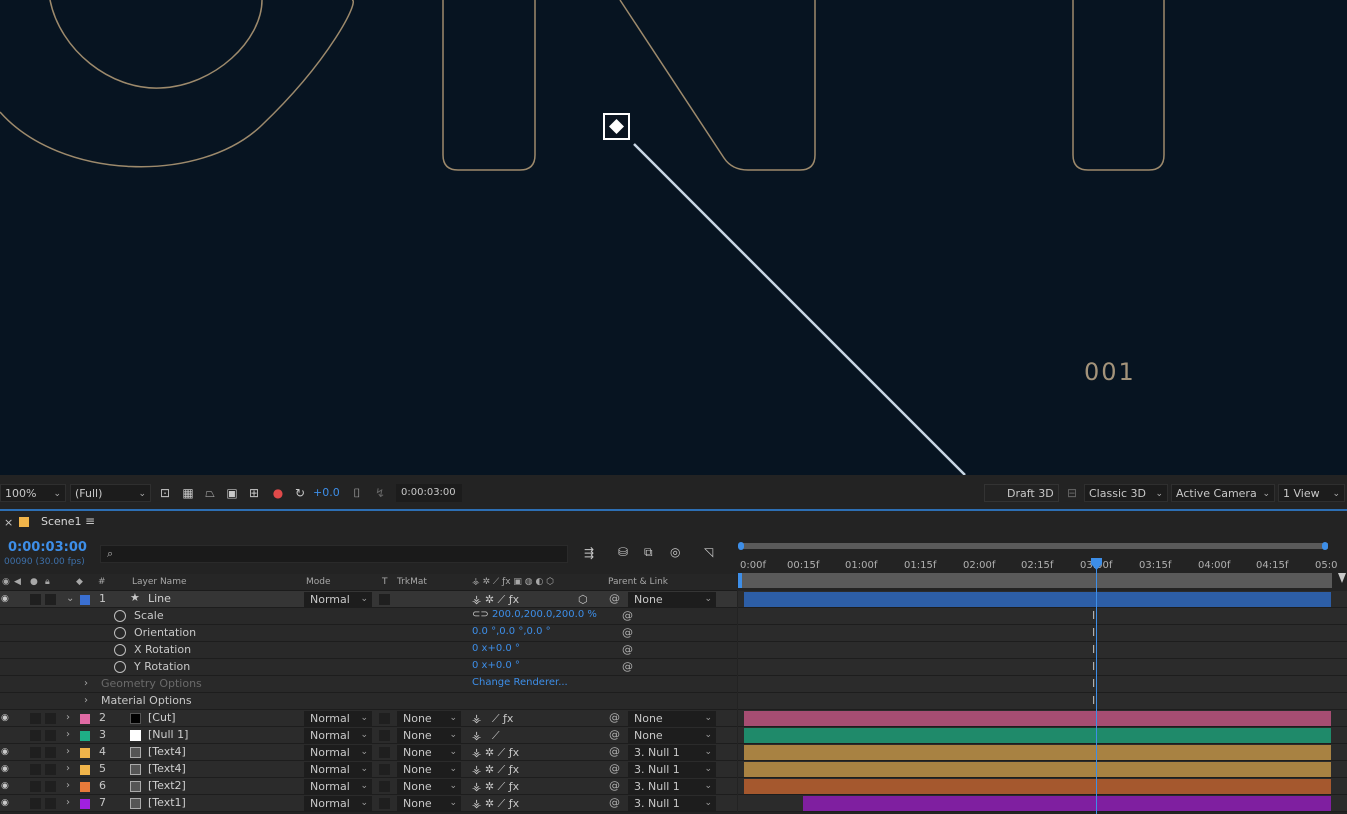 The width and height of the screenshot is (1347, 814). Describe the element at coordinates (1342, 578) in the screenshot. I see `comp-end-marker-icon` at that location.